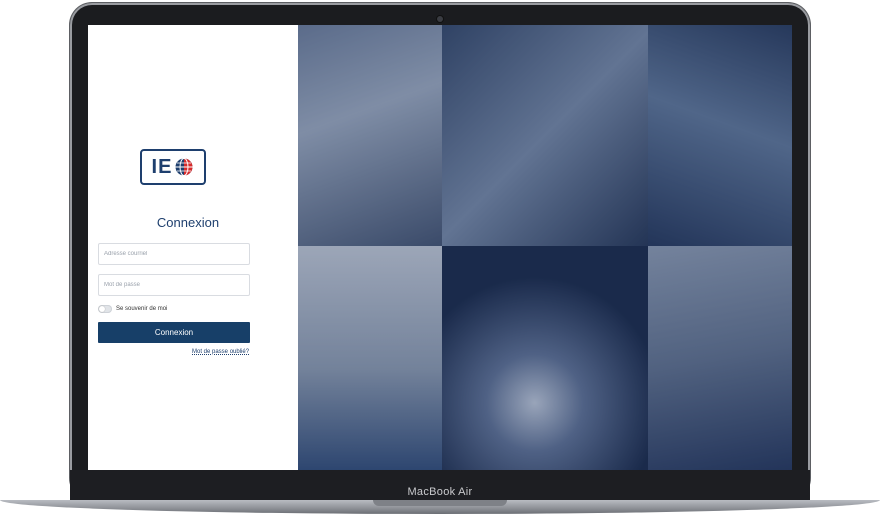 This screenshot has height=520, width=880. What do you see at coordinates (370, 358) in the screenshot?
I see `photo-machinery` at bounding box center [370, 358].